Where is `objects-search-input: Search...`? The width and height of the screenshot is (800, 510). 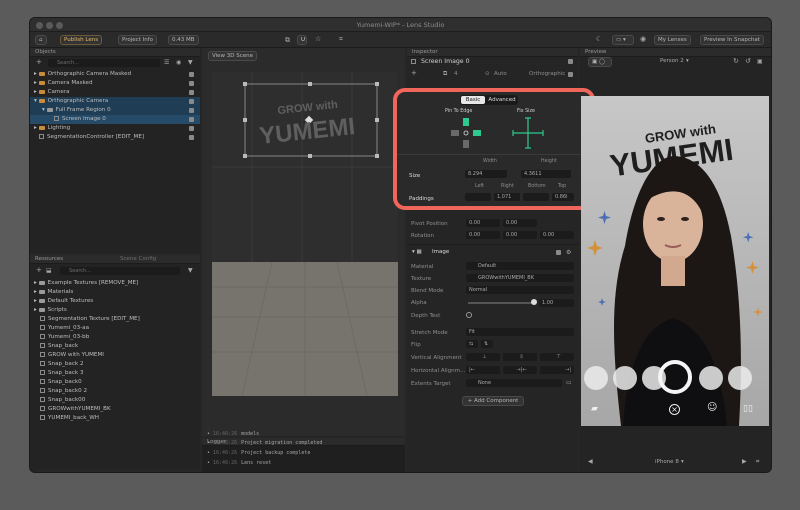
objects-search-input: Search... is located at coordinates (104, 63).